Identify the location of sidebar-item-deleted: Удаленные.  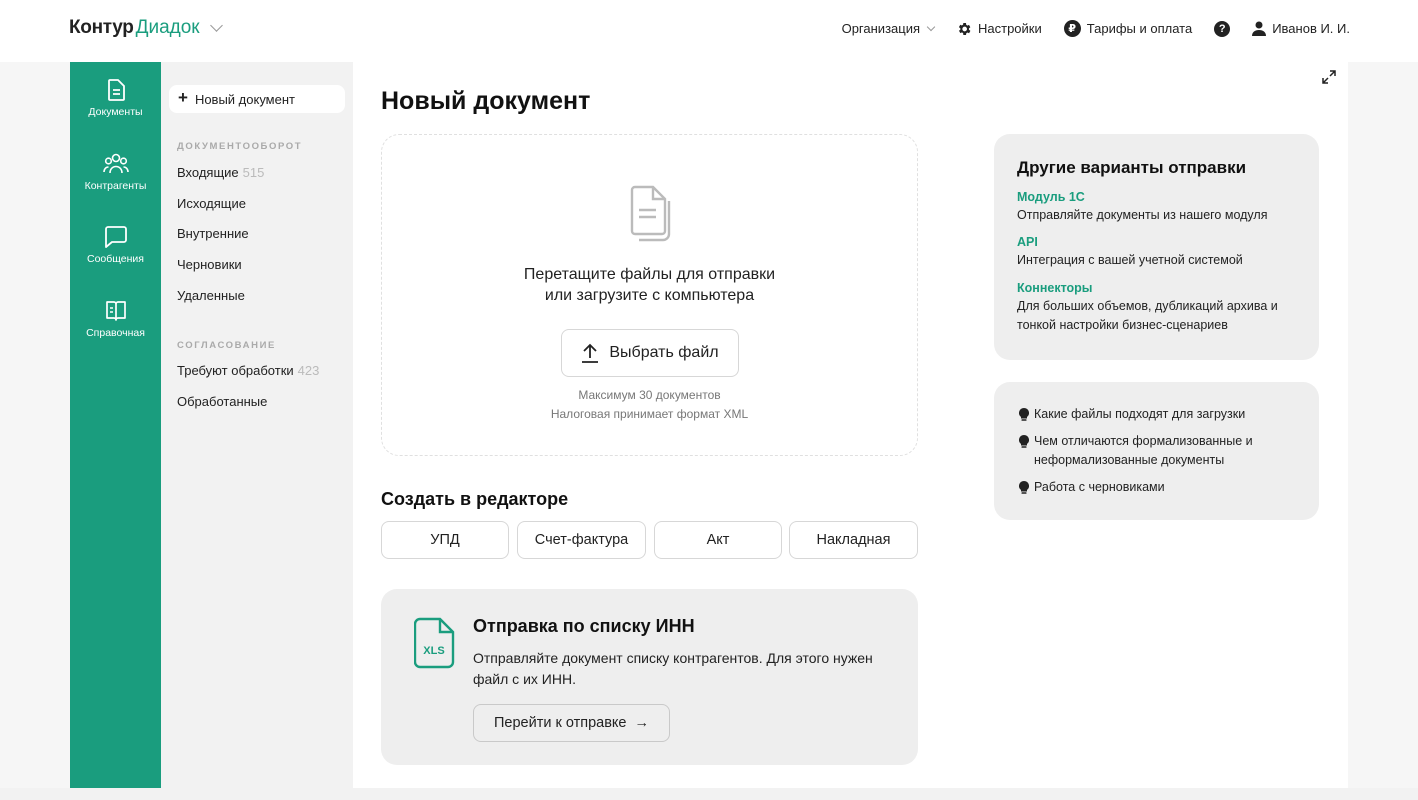
(211, 295).